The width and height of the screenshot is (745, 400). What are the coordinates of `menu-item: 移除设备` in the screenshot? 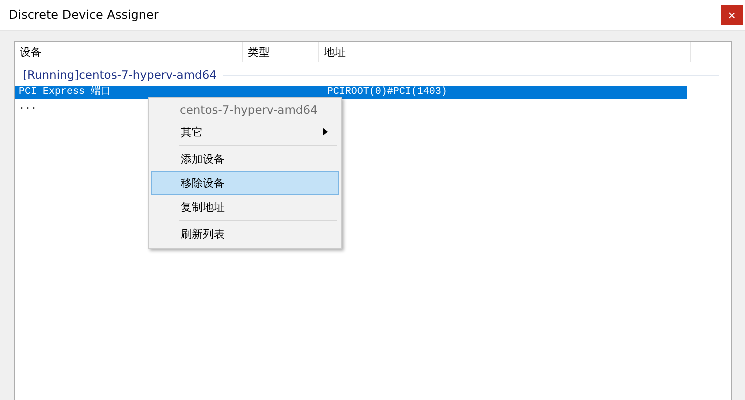 It's located at (245, 183).